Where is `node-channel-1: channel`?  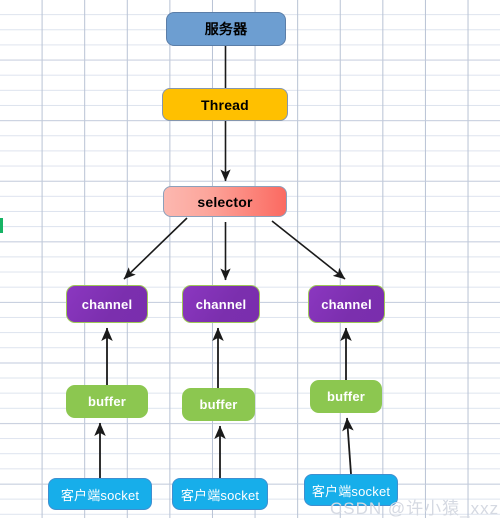
node-channel-1: channel is located at coordinates (107, 304).